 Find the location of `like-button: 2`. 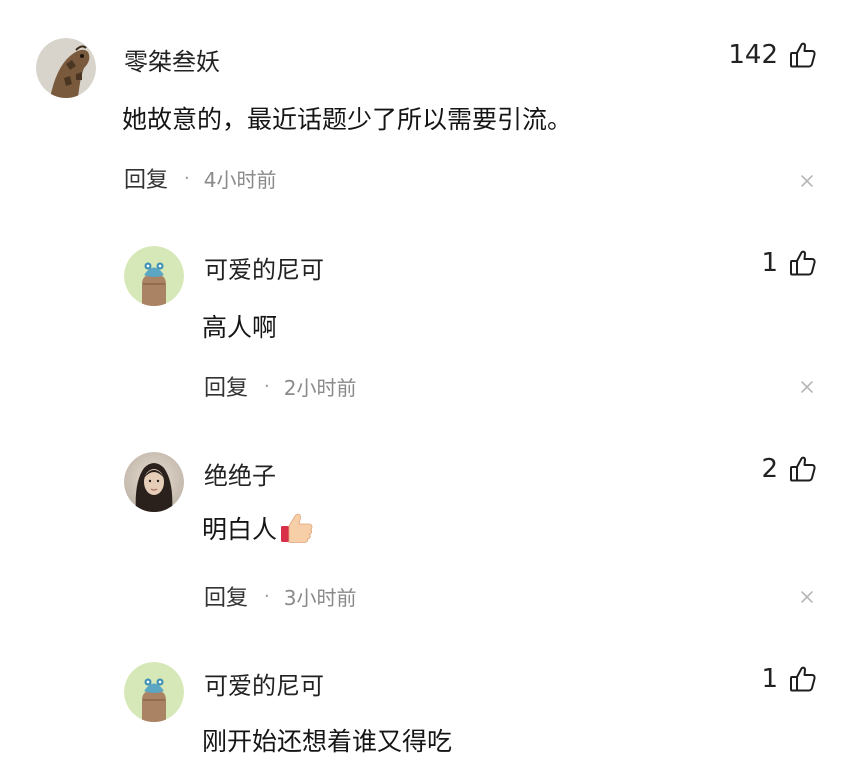

like-button: 2 is located at coordinates (789, 469).